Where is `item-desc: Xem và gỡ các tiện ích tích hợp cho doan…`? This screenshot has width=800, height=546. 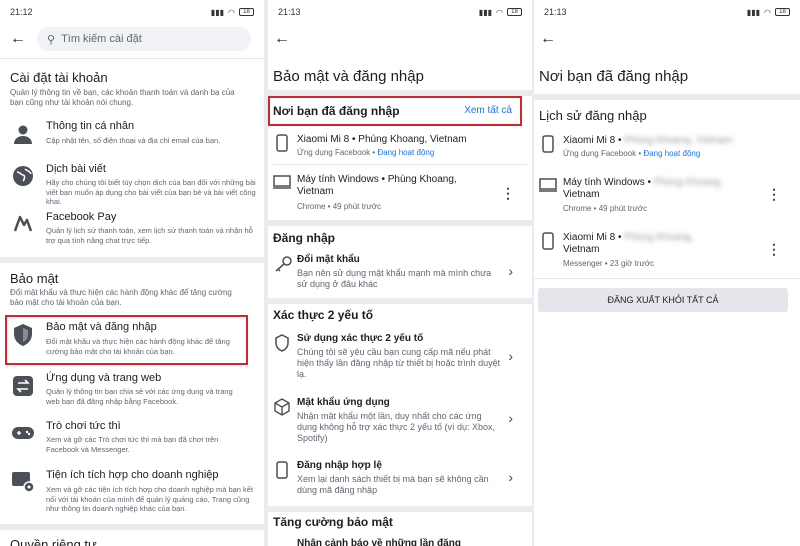
item-desc: Xem và gỡ các tiện ích tích hợp cho doan… is located at coordinates (150, 499).